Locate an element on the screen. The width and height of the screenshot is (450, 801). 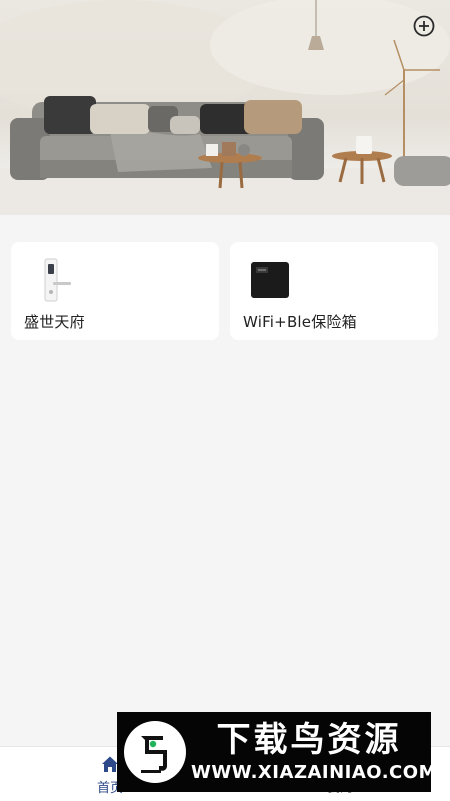
device-name: 盛世天府 is located at coordinates (54, 322).